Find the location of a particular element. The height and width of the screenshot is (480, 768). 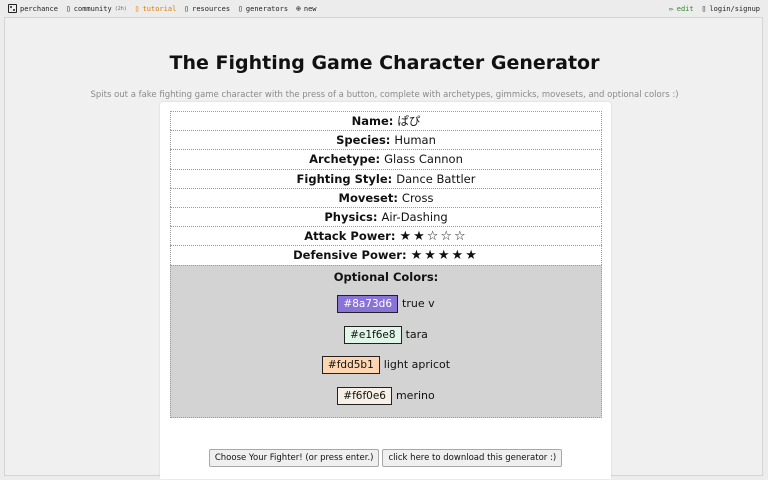

style-value: Dance Battler is located at coordinates (436, 178).